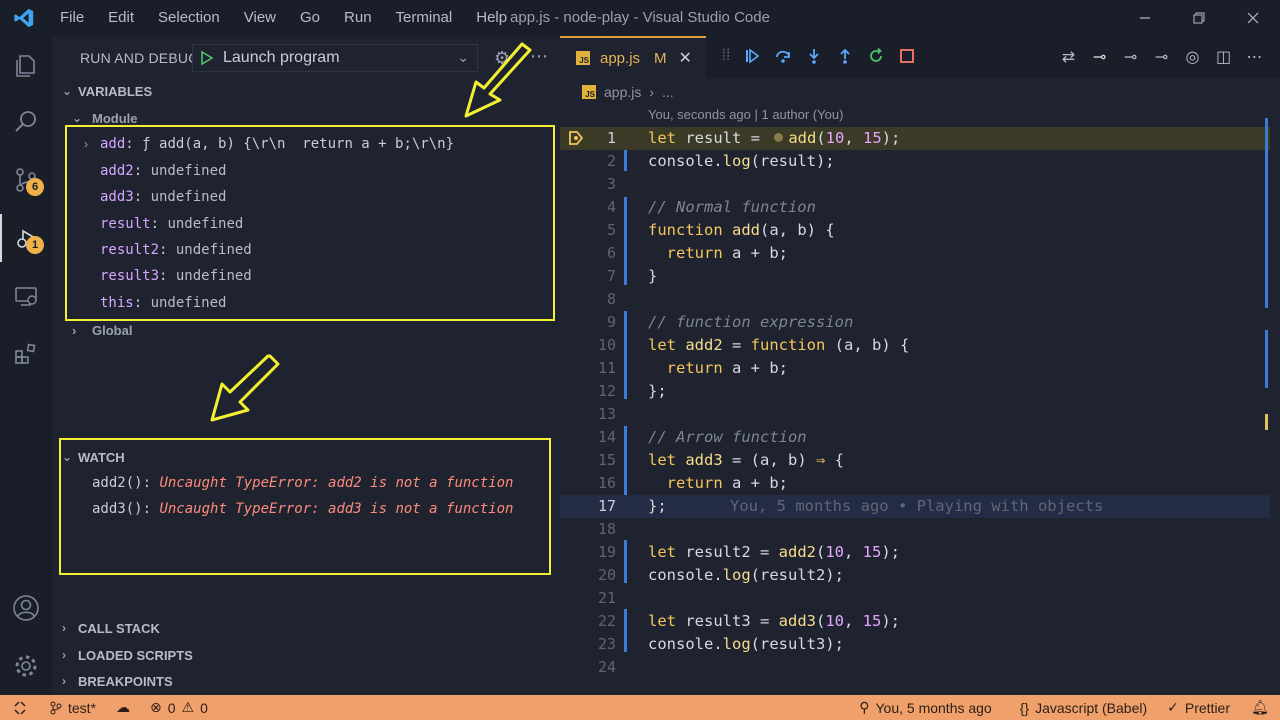  I want to click on git-commit-icon: ⚲, so click(864, 707).